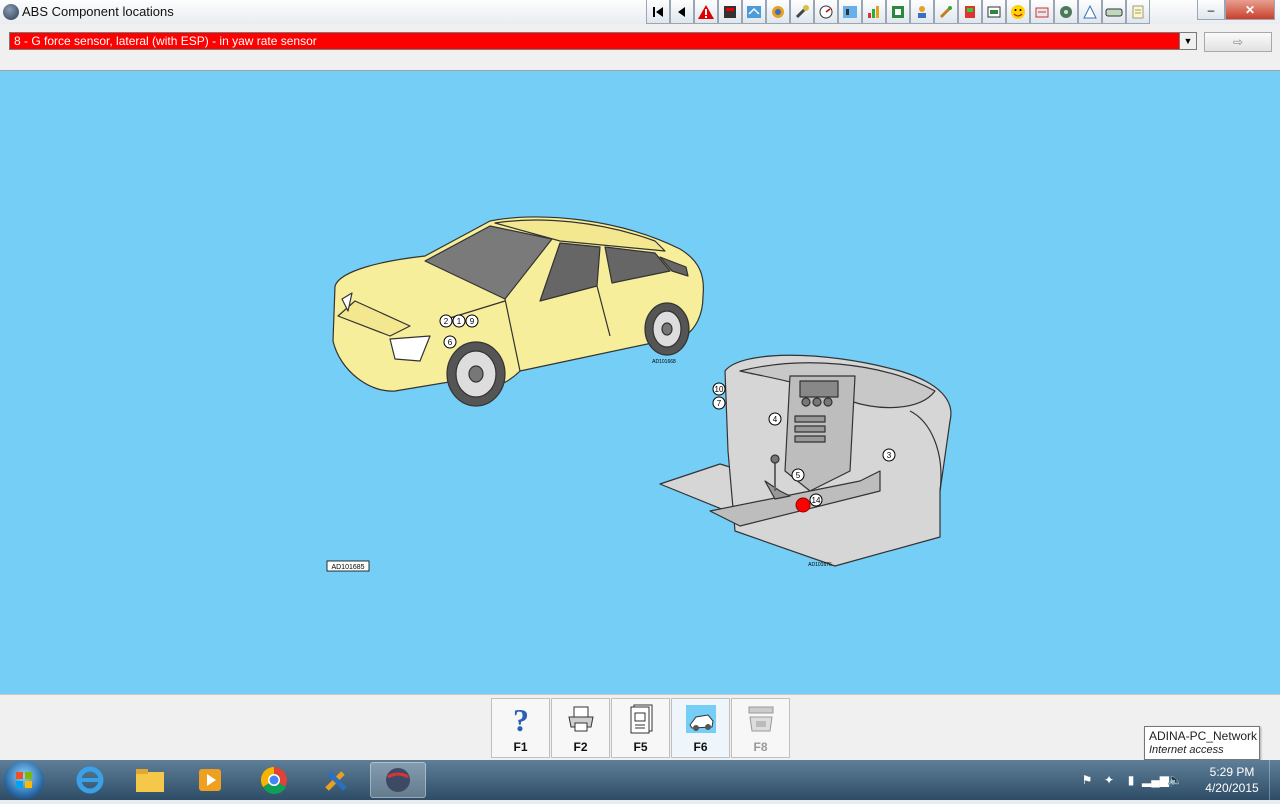  Describe the element at coordinates (1114, 12) in the screenshot. I see `hand-icon` at that location.